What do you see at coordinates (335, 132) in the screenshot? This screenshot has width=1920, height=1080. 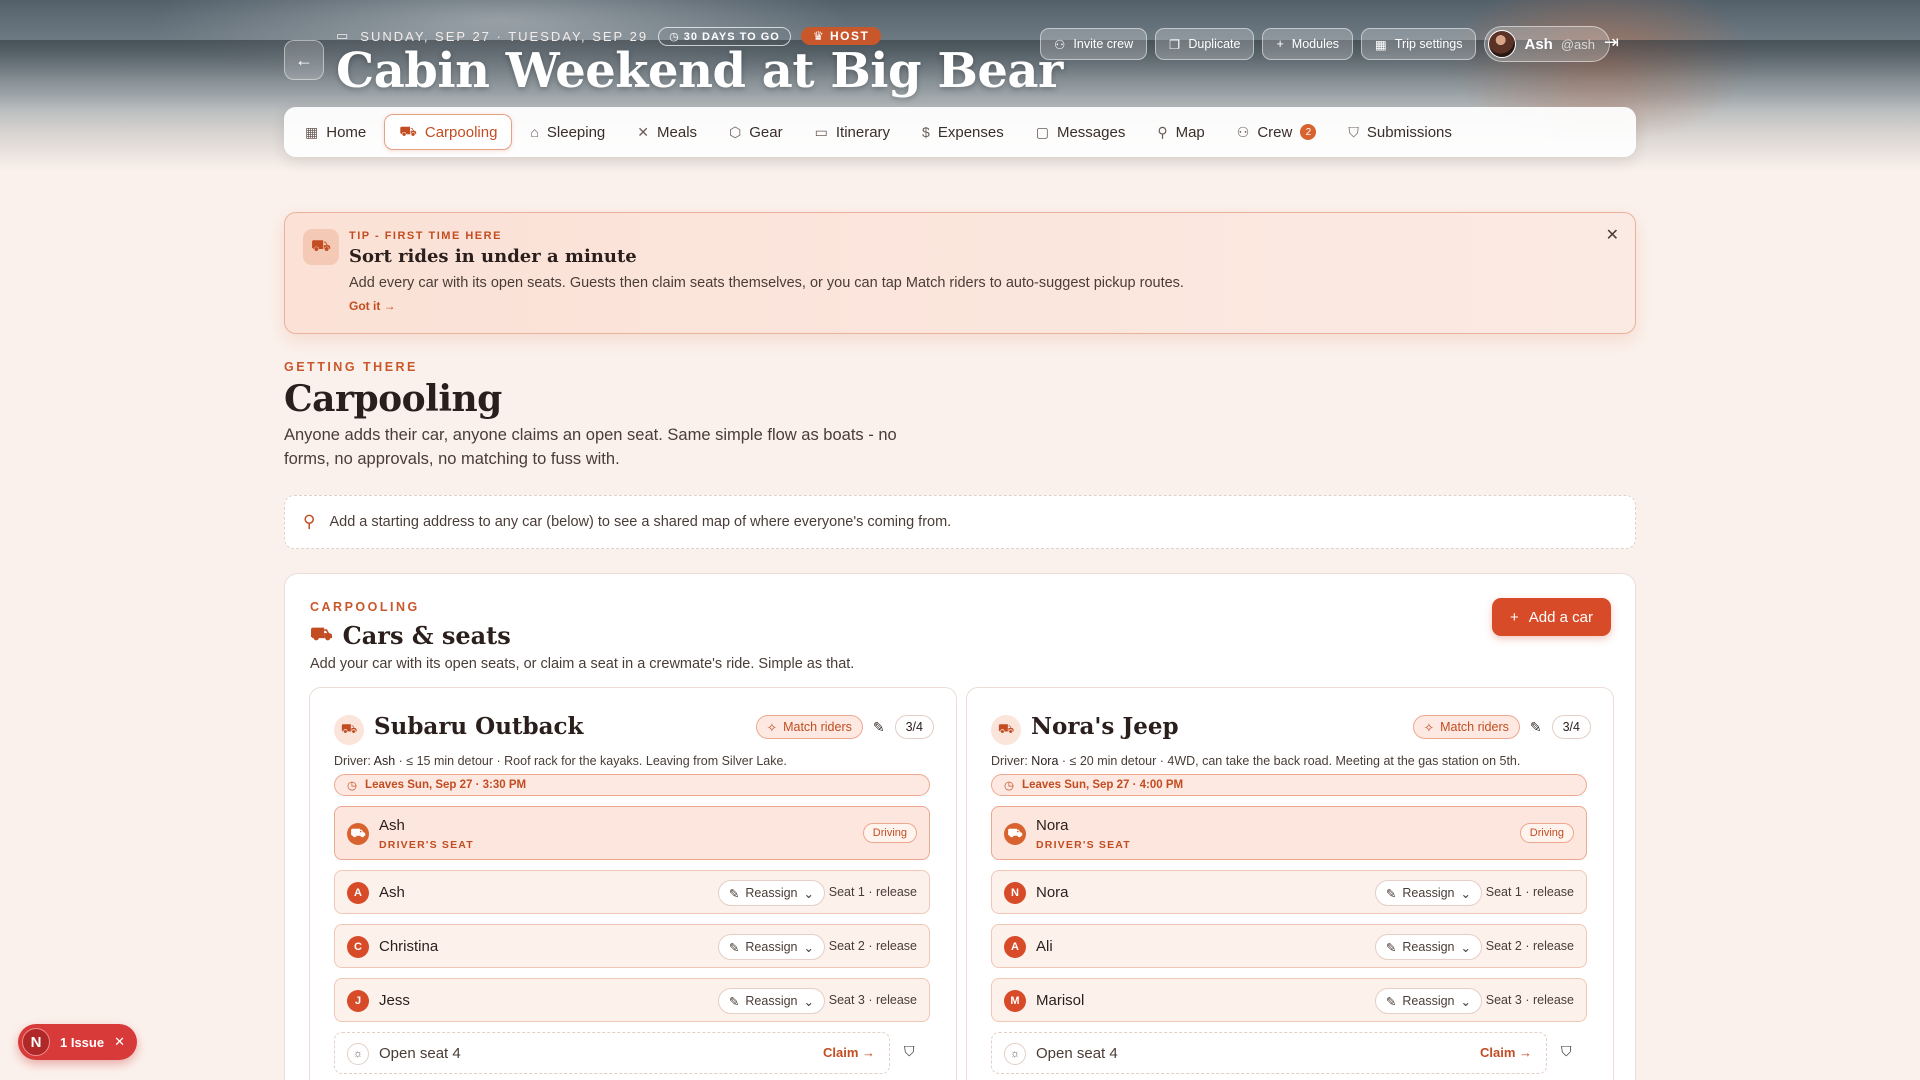 I see `tab-home: ▦ Home` at bounding box center [335, 132].